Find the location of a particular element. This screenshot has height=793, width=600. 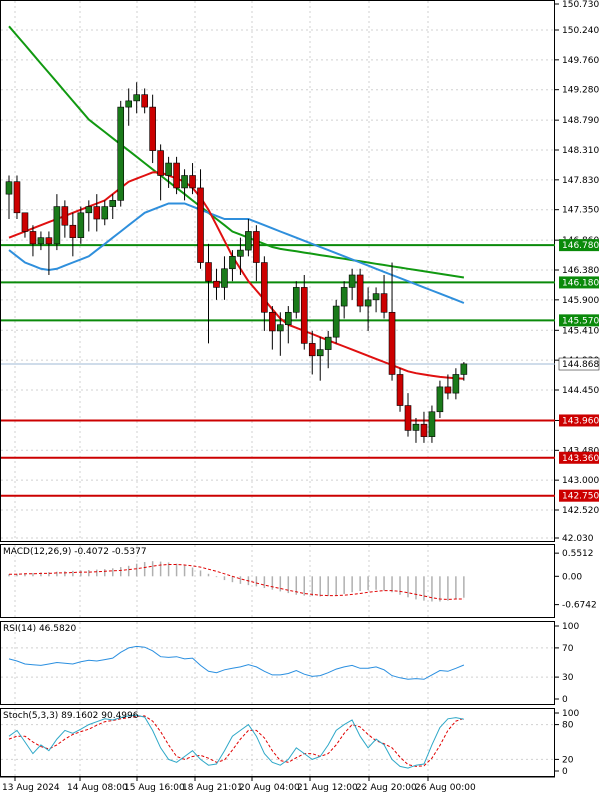

price-tick-label: 145.410 is located at coordinates (580, 331).